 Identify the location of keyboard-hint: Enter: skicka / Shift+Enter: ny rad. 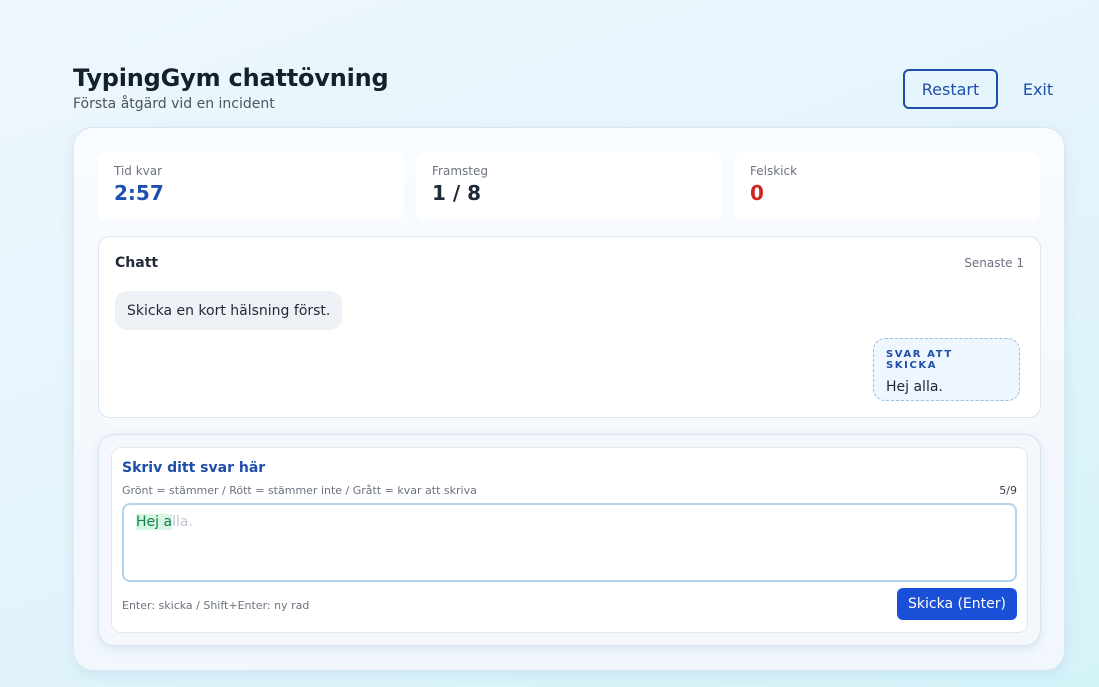
(216, 605).